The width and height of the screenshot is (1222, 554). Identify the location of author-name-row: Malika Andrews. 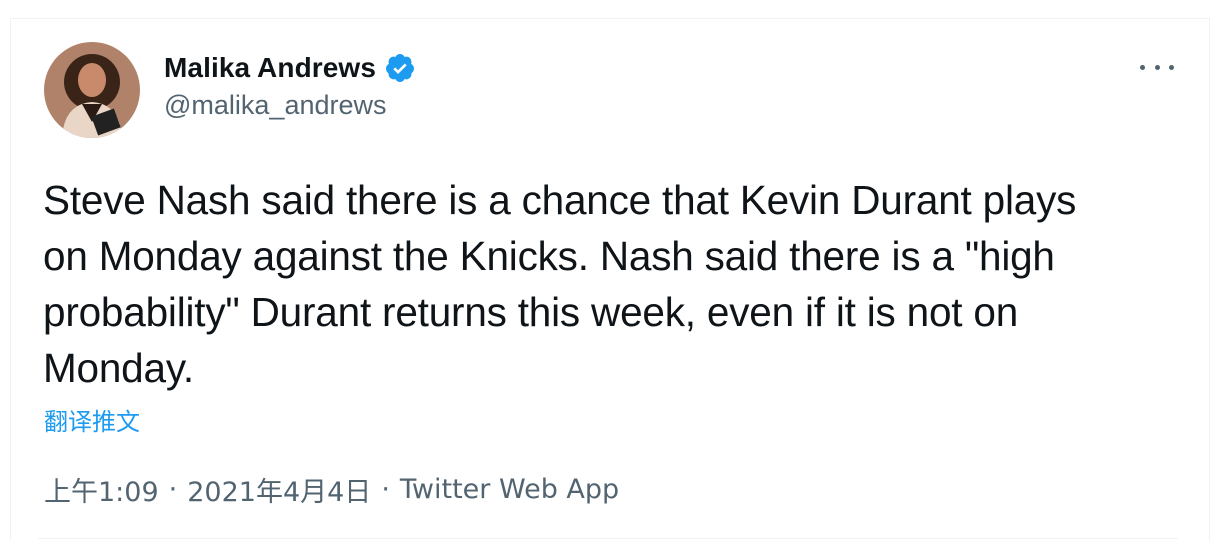
(290, 68).